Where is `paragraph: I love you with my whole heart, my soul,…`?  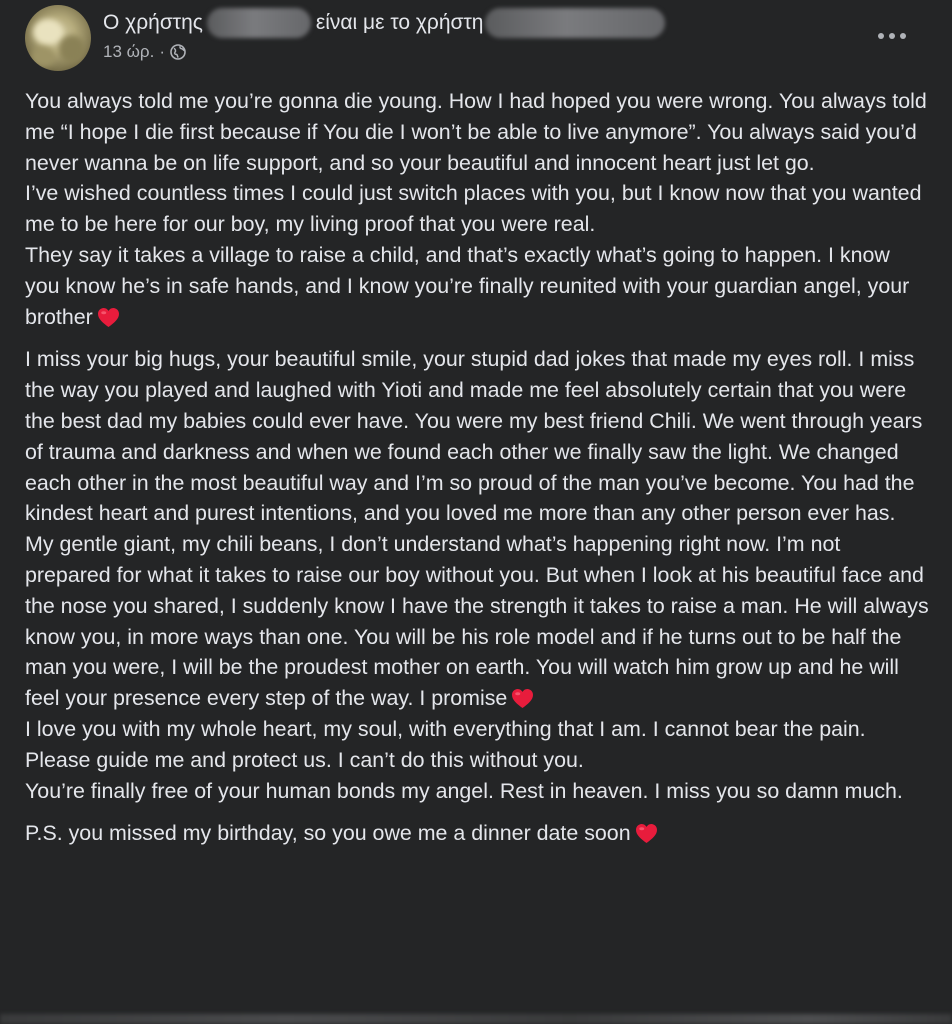
paragraph: I love you with my whole heart, my soul,… is located at coordinates (445, 744).